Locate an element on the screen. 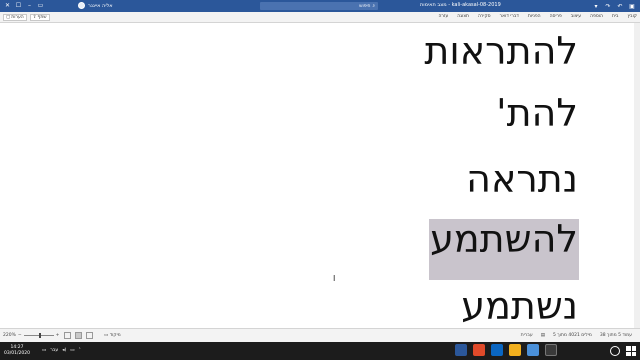 The width and height of the screenshot is (640, 360). undo-icon: ↶ is located at coordinates (620, 6).